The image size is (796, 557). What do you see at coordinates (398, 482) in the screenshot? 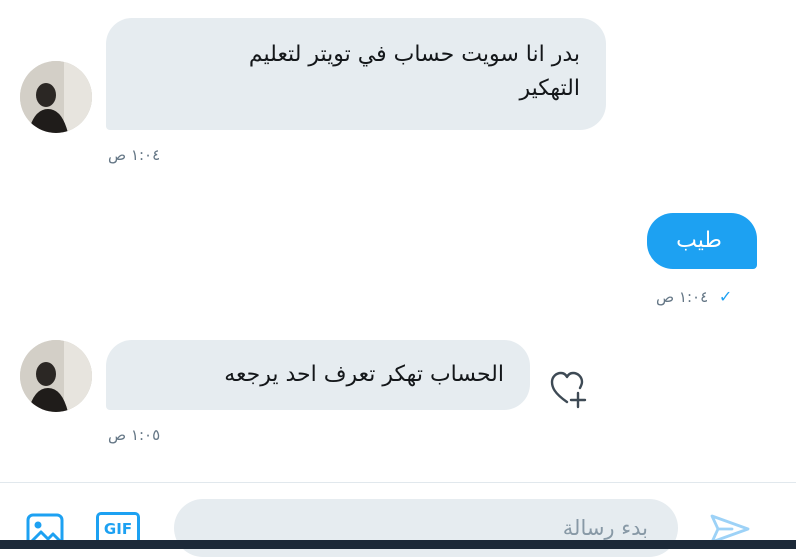
I see `composer-divider` at bounding box center [398, 482].